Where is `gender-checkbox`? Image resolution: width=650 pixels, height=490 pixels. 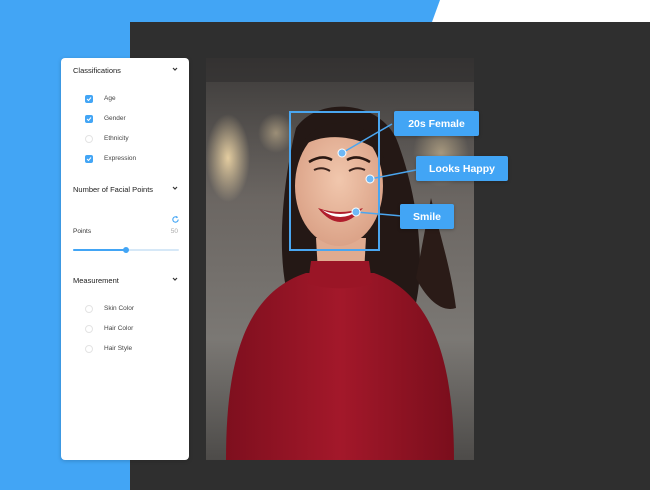 gender-checkbox is located at coordinates (89, 119).